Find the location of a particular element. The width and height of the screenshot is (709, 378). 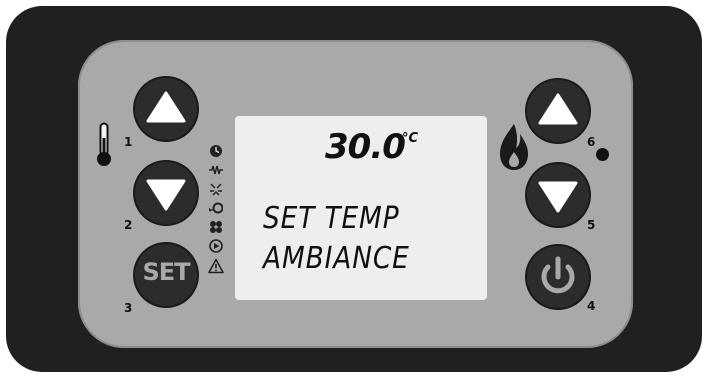

thermometer-icon is located at coordinates (104, 144).